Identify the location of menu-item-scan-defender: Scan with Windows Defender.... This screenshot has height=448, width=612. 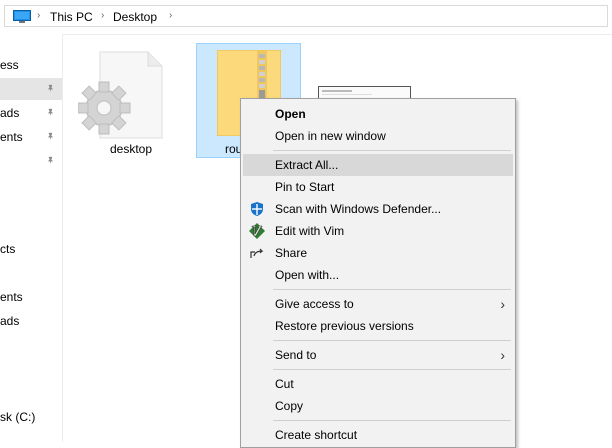
(378, 209).